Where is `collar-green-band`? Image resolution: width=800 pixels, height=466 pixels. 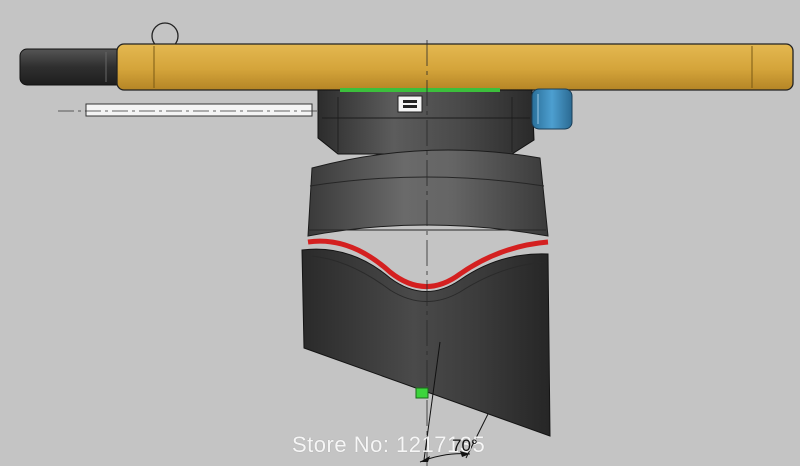 collar-green-band is located at coordinates (420, 90).